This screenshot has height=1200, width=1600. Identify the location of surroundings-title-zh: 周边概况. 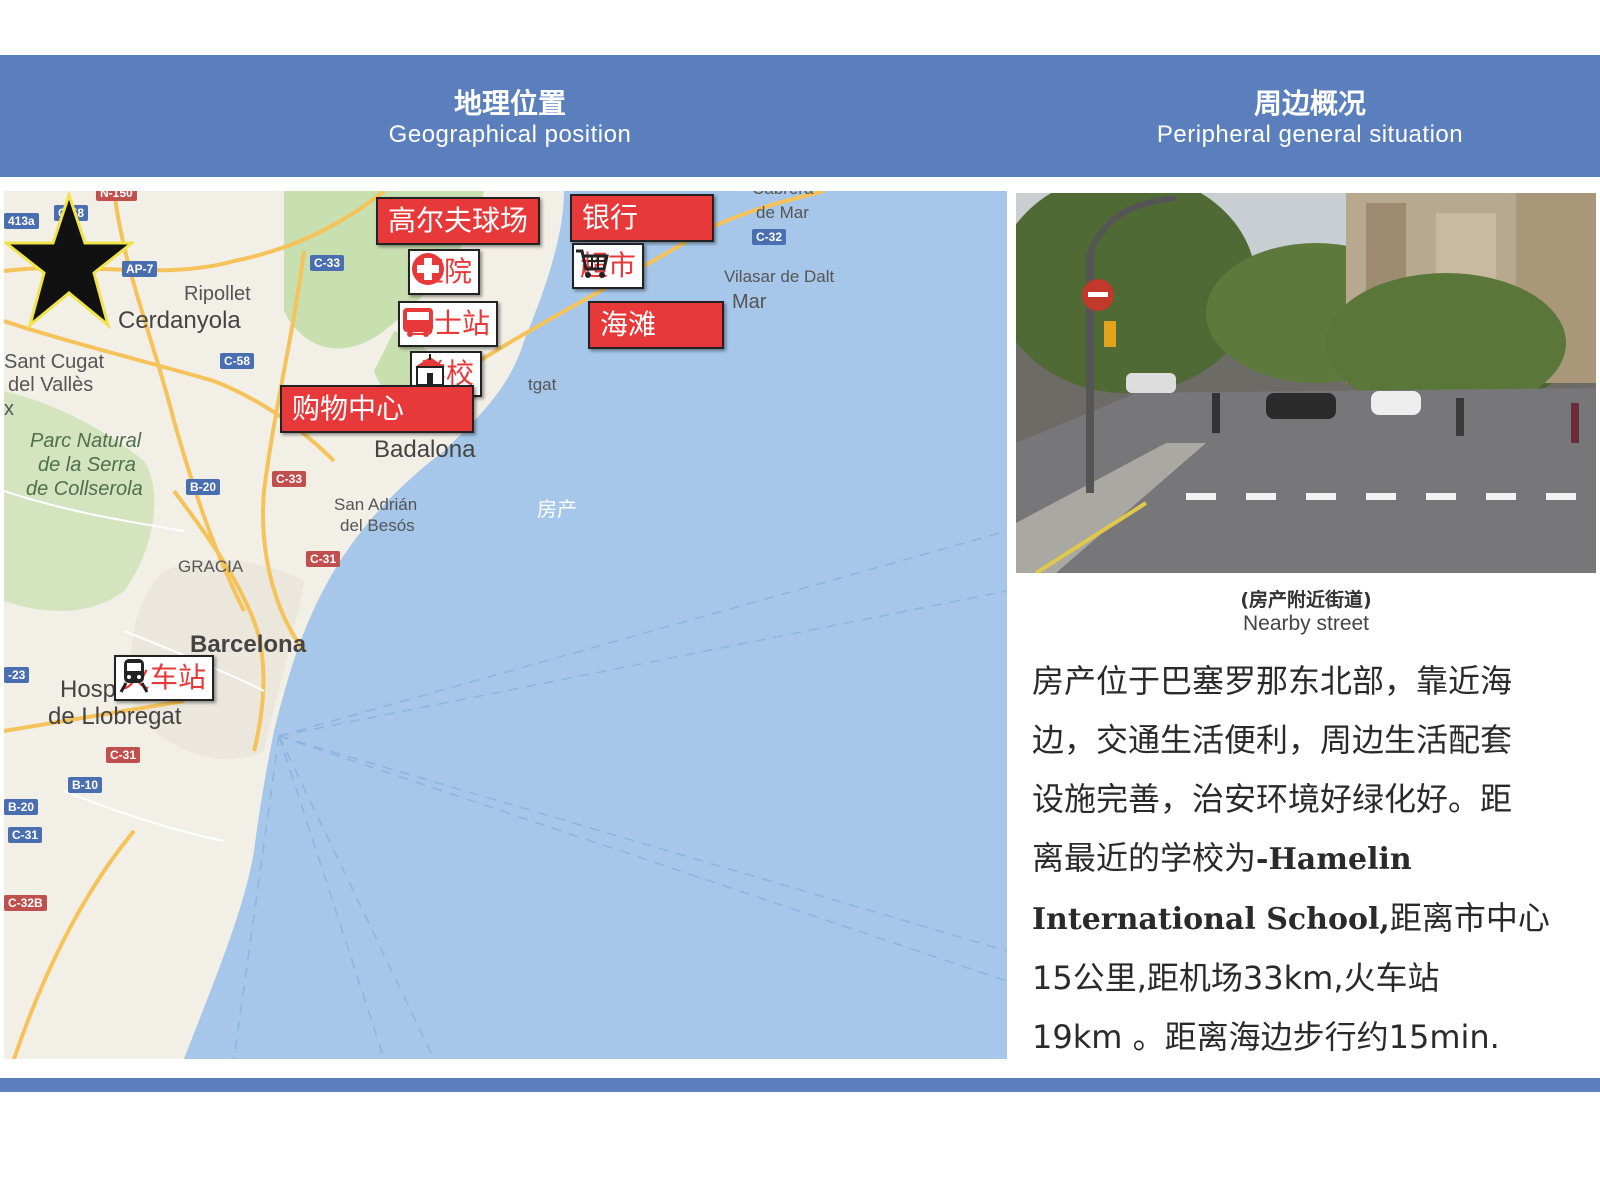
(1309, 103).